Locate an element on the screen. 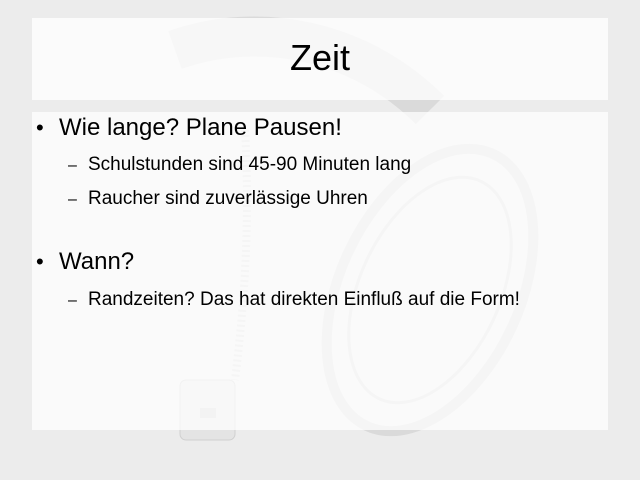  sub-bullet-text: Raucher sind zuverlässige Uhren is located at coordinates (228, 198).